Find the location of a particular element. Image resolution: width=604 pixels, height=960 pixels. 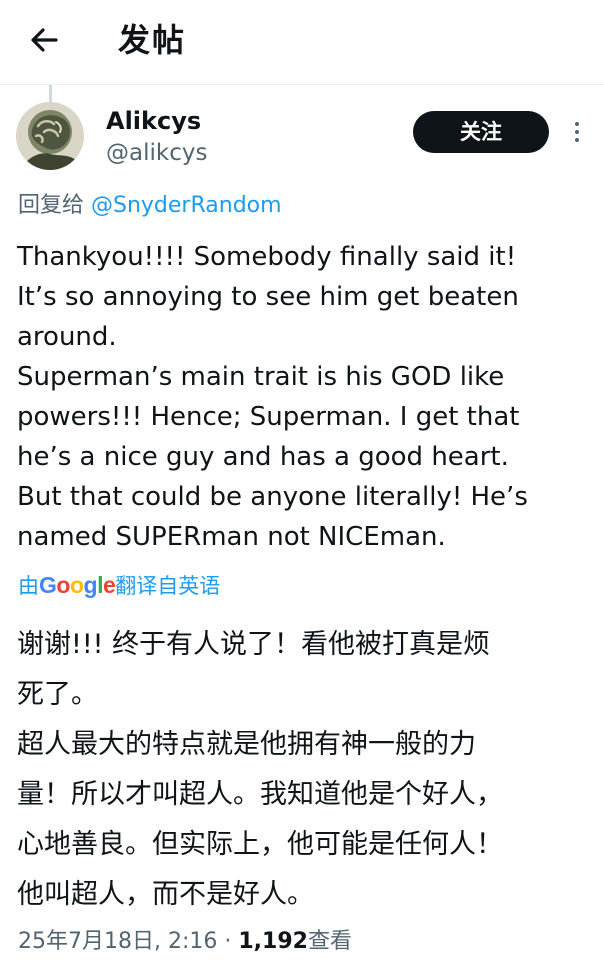

avatar is located at coordinates (50, 136).